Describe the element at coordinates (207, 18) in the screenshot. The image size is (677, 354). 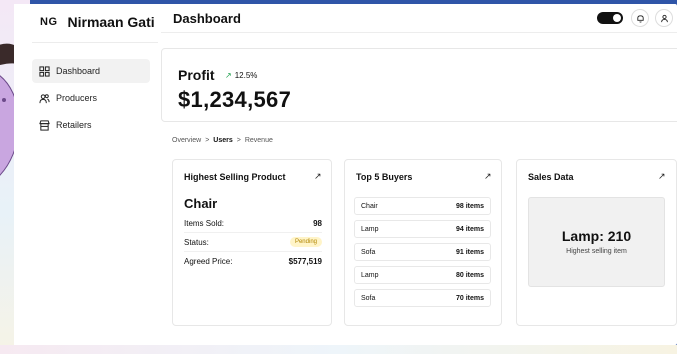
I see `page-title: Dashboard` at that location.